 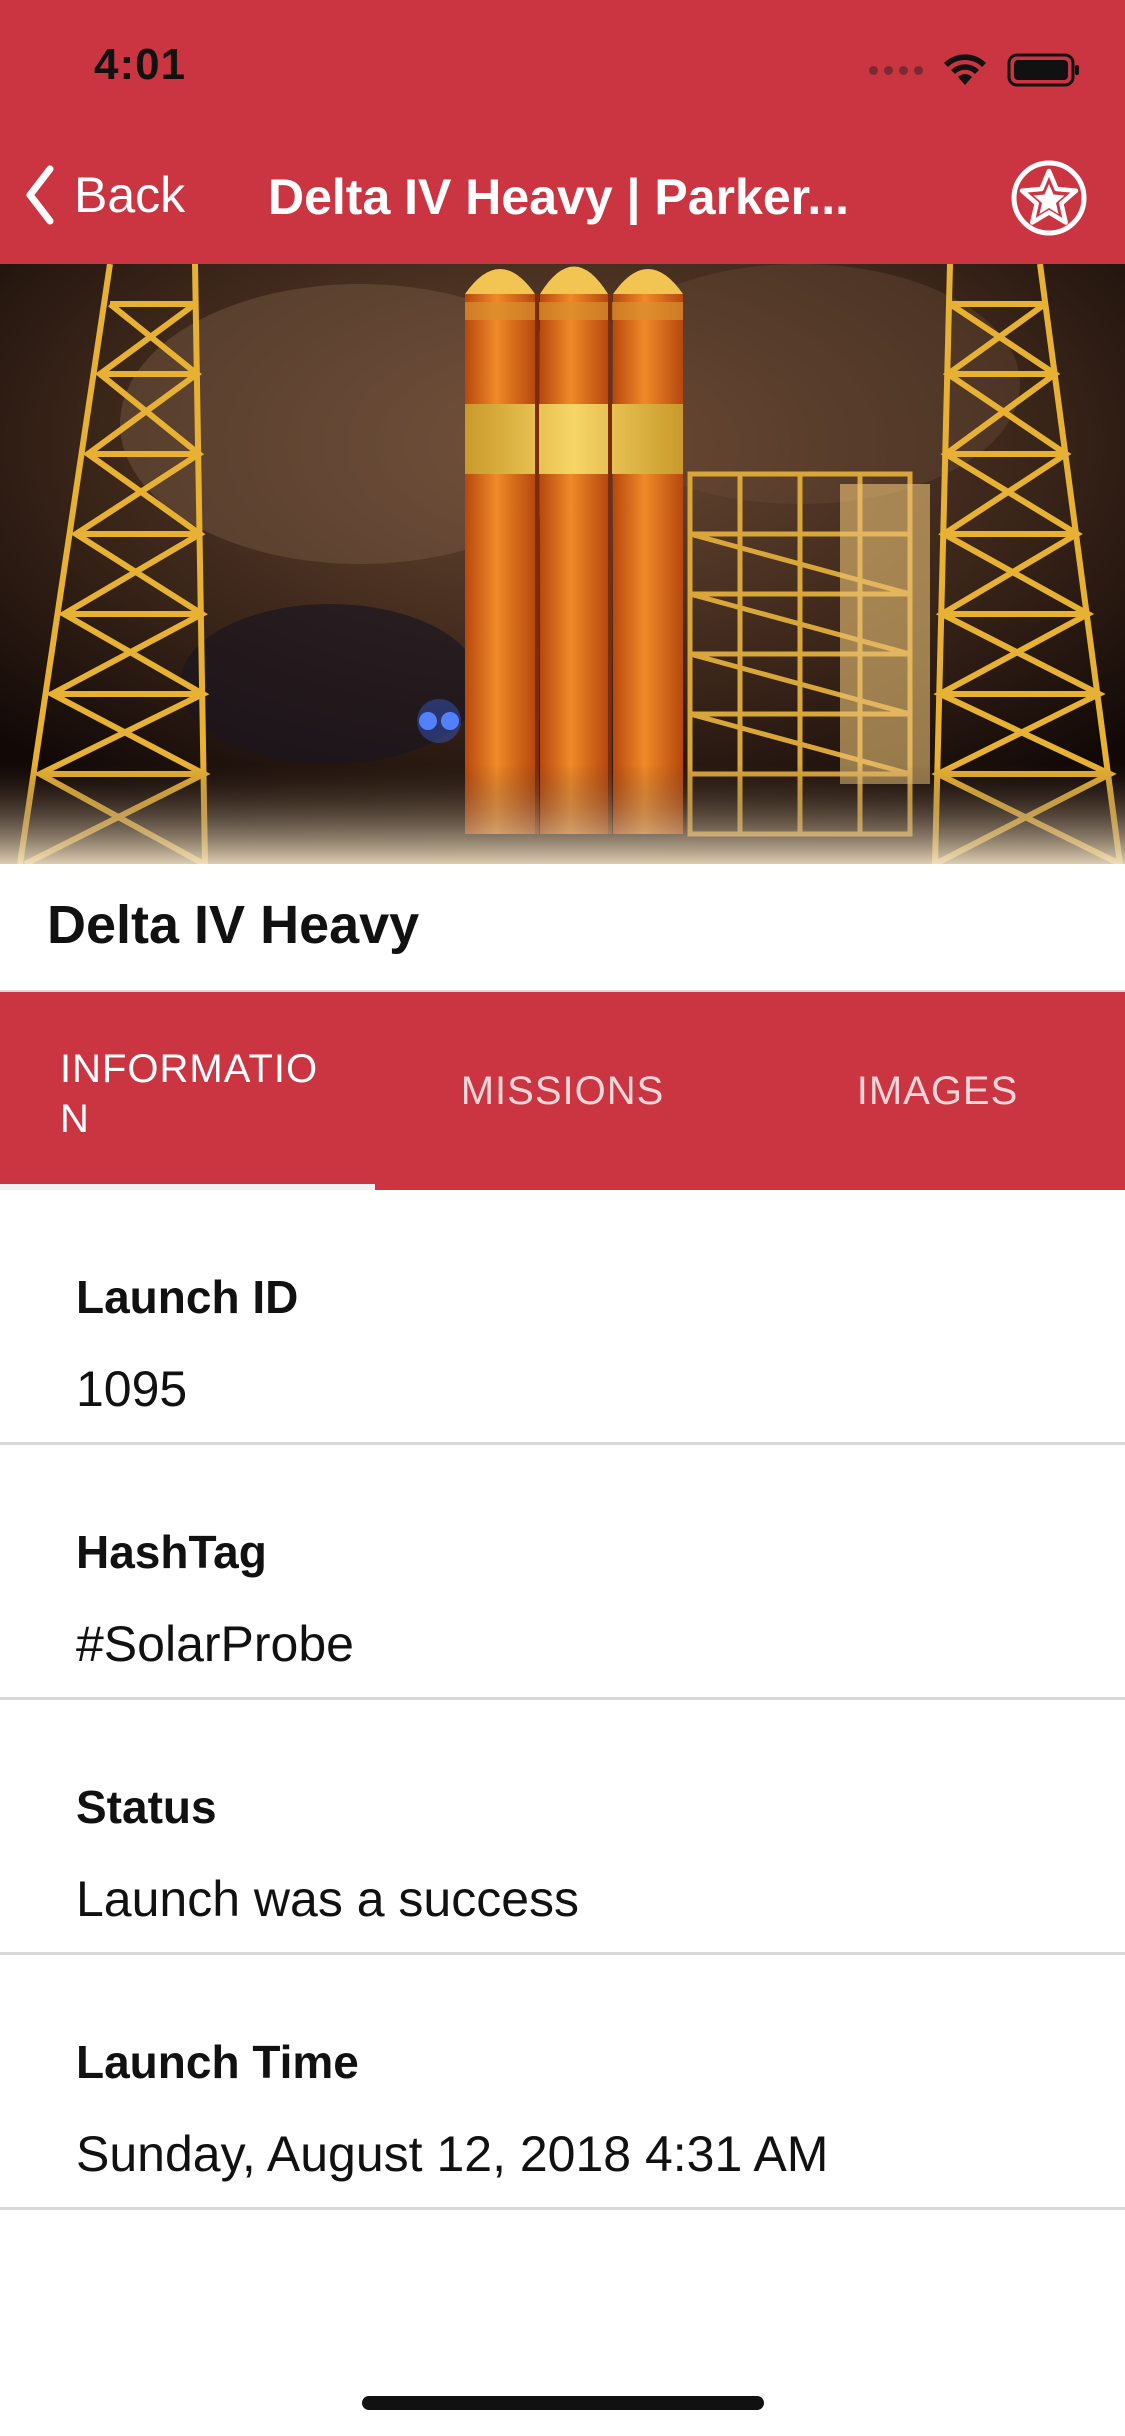 What do you see at coordinates (40, 195) in the screenshot?
I see `chevron-left-icon` at bounding box center [40, 195].